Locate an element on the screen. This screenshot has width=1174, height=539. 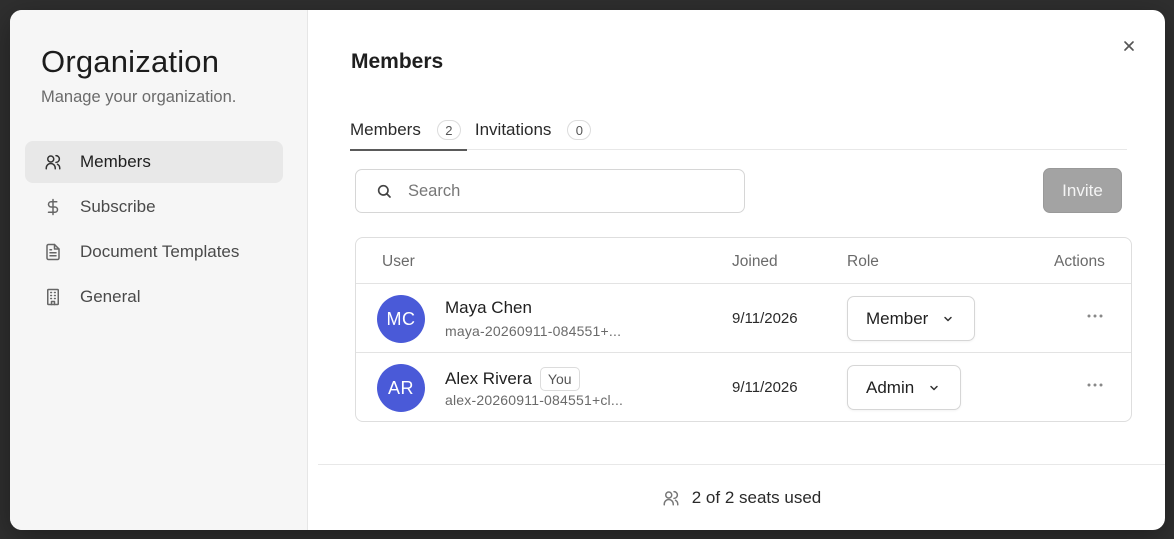
search-box is located at coordinates (550, 191).